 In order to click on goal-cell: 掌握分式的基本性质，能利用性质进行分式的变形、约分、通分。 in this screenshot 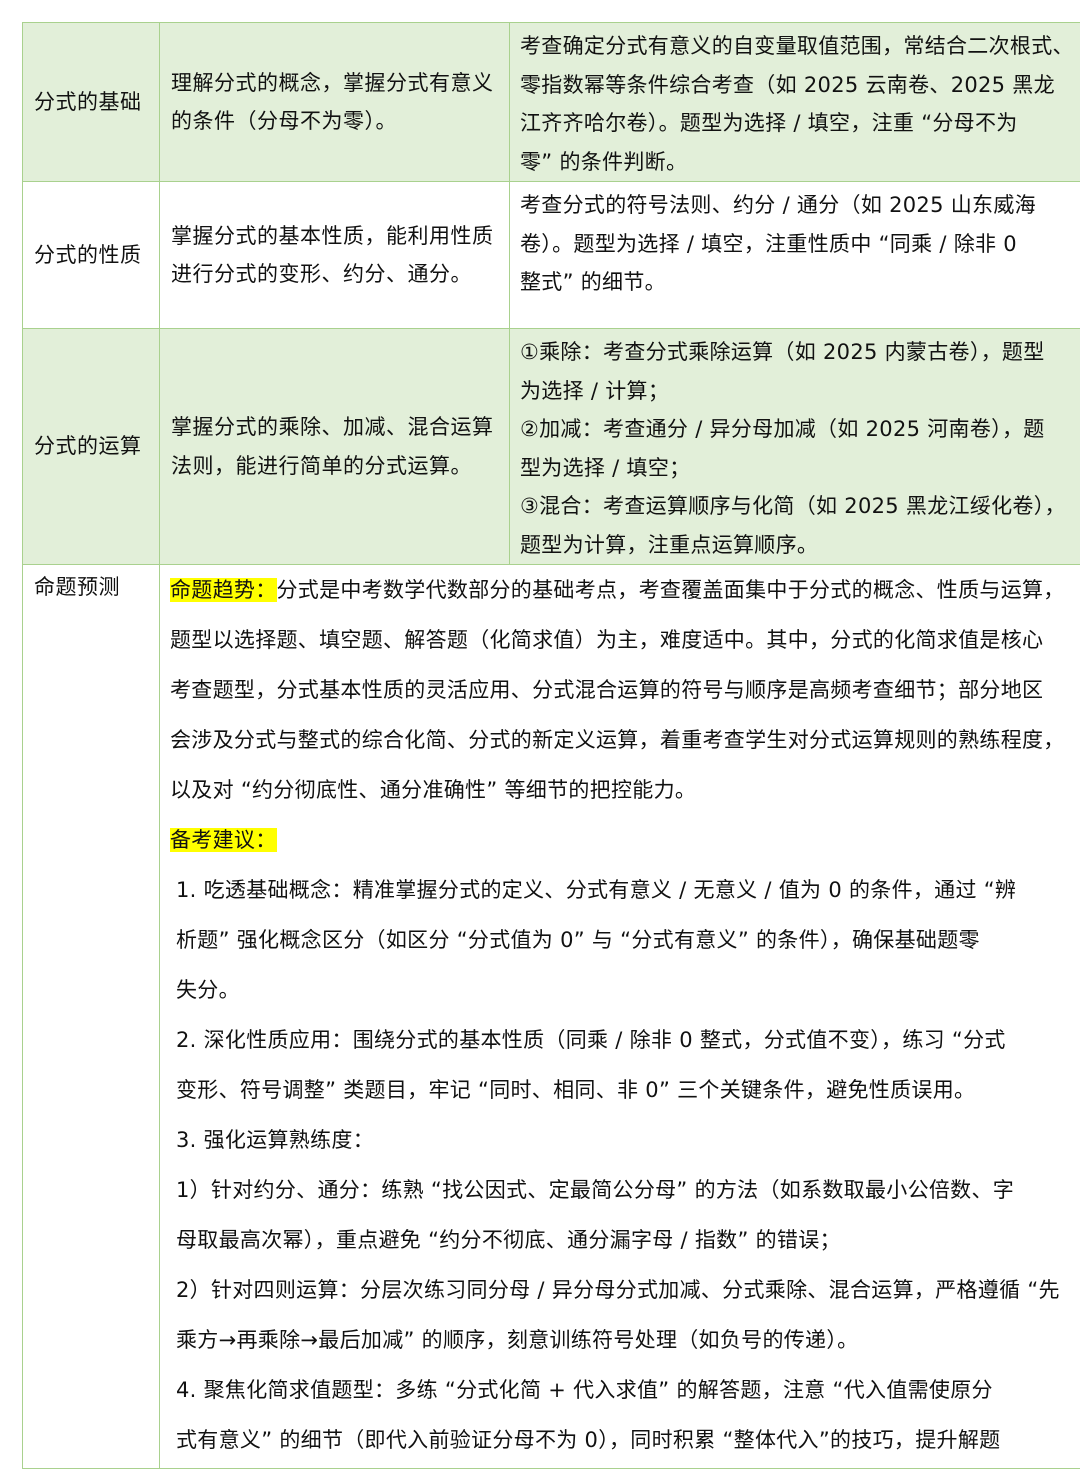, I will do `click(334, 255)`.